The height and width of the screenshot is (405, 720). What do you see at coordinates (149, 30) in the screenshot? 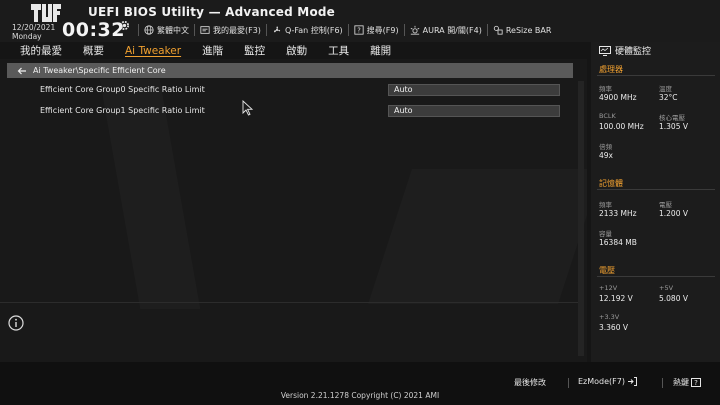
I see `globe-icon` at bounding box center [149, 30].